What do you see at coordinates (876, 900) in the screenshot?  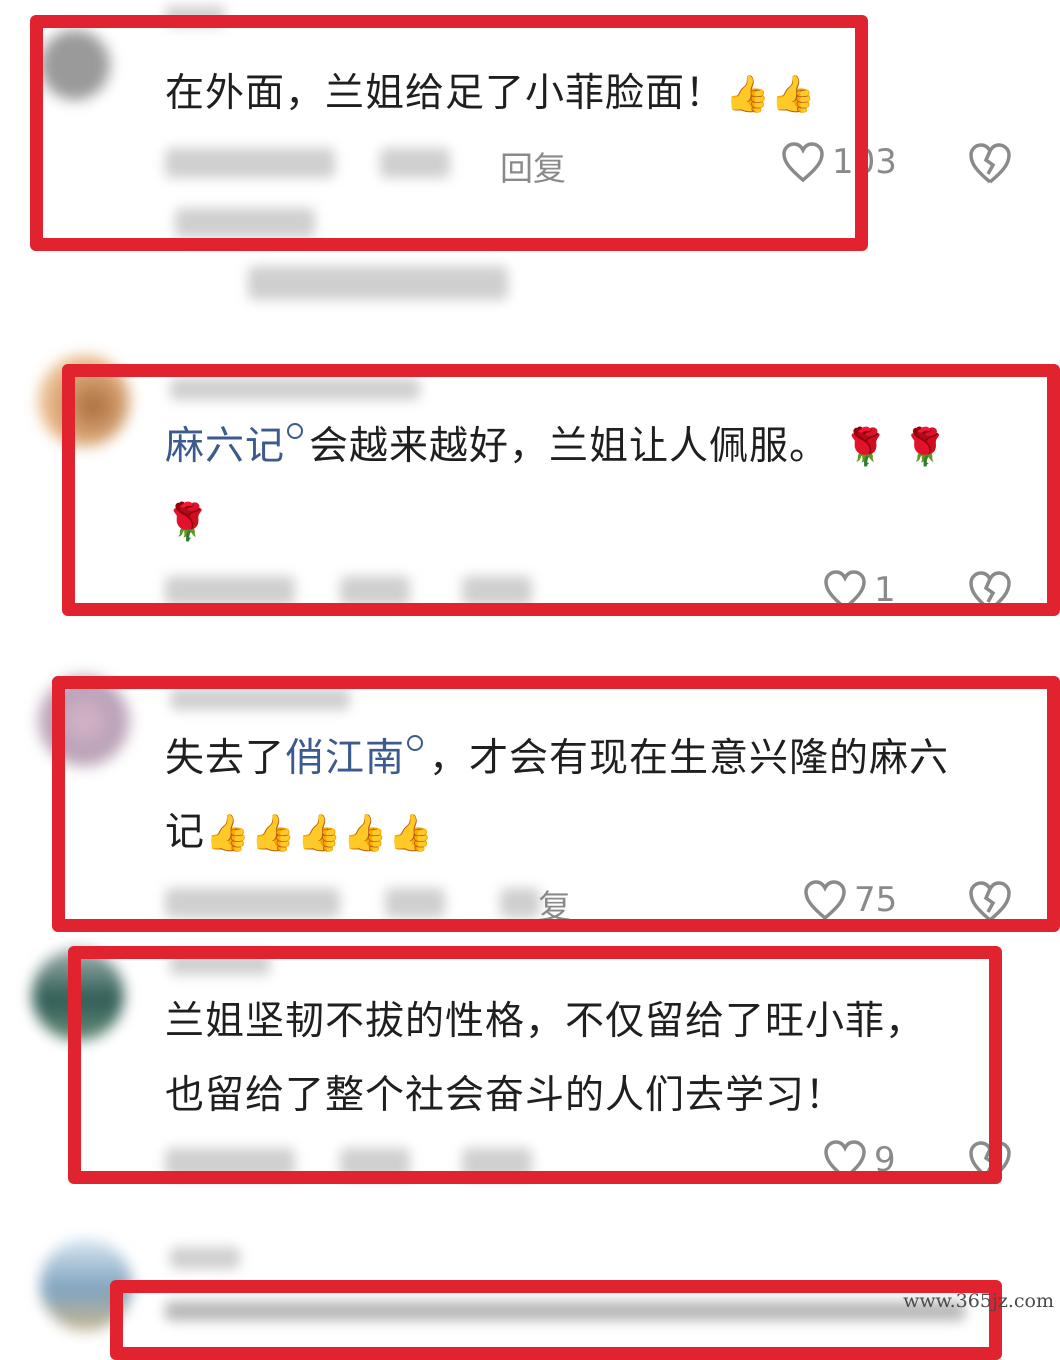 I see `like-count: 75` at bounding box center [876, 900].